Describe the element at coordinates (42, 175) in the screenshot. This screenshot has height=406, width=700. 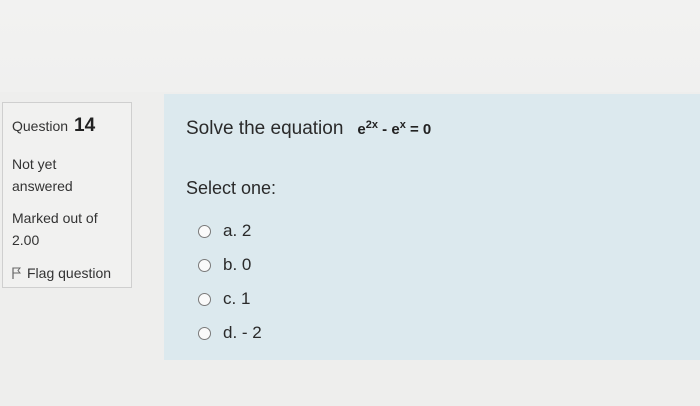
I see `question-state: Not yet answered` at that location.